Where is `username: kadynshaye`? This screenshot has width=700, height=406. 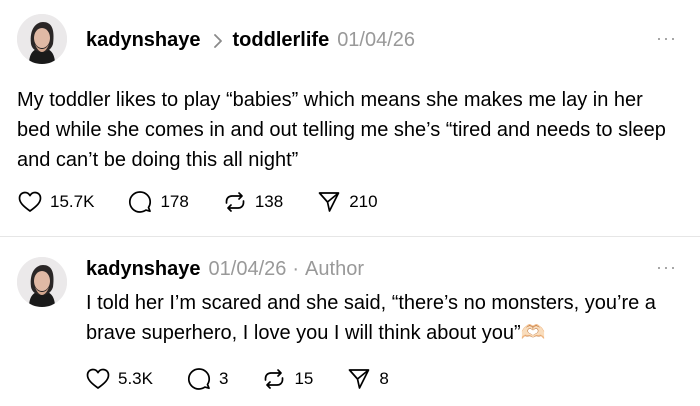
username: kadynshaye is located at coordinates (143, 40).